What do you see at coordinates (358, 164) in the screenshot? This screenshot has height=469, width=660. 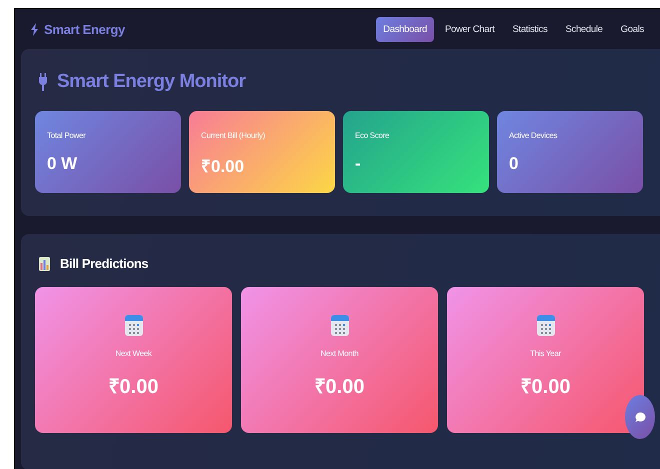 I see `stat-value: -` at bounding box center [358, 164].